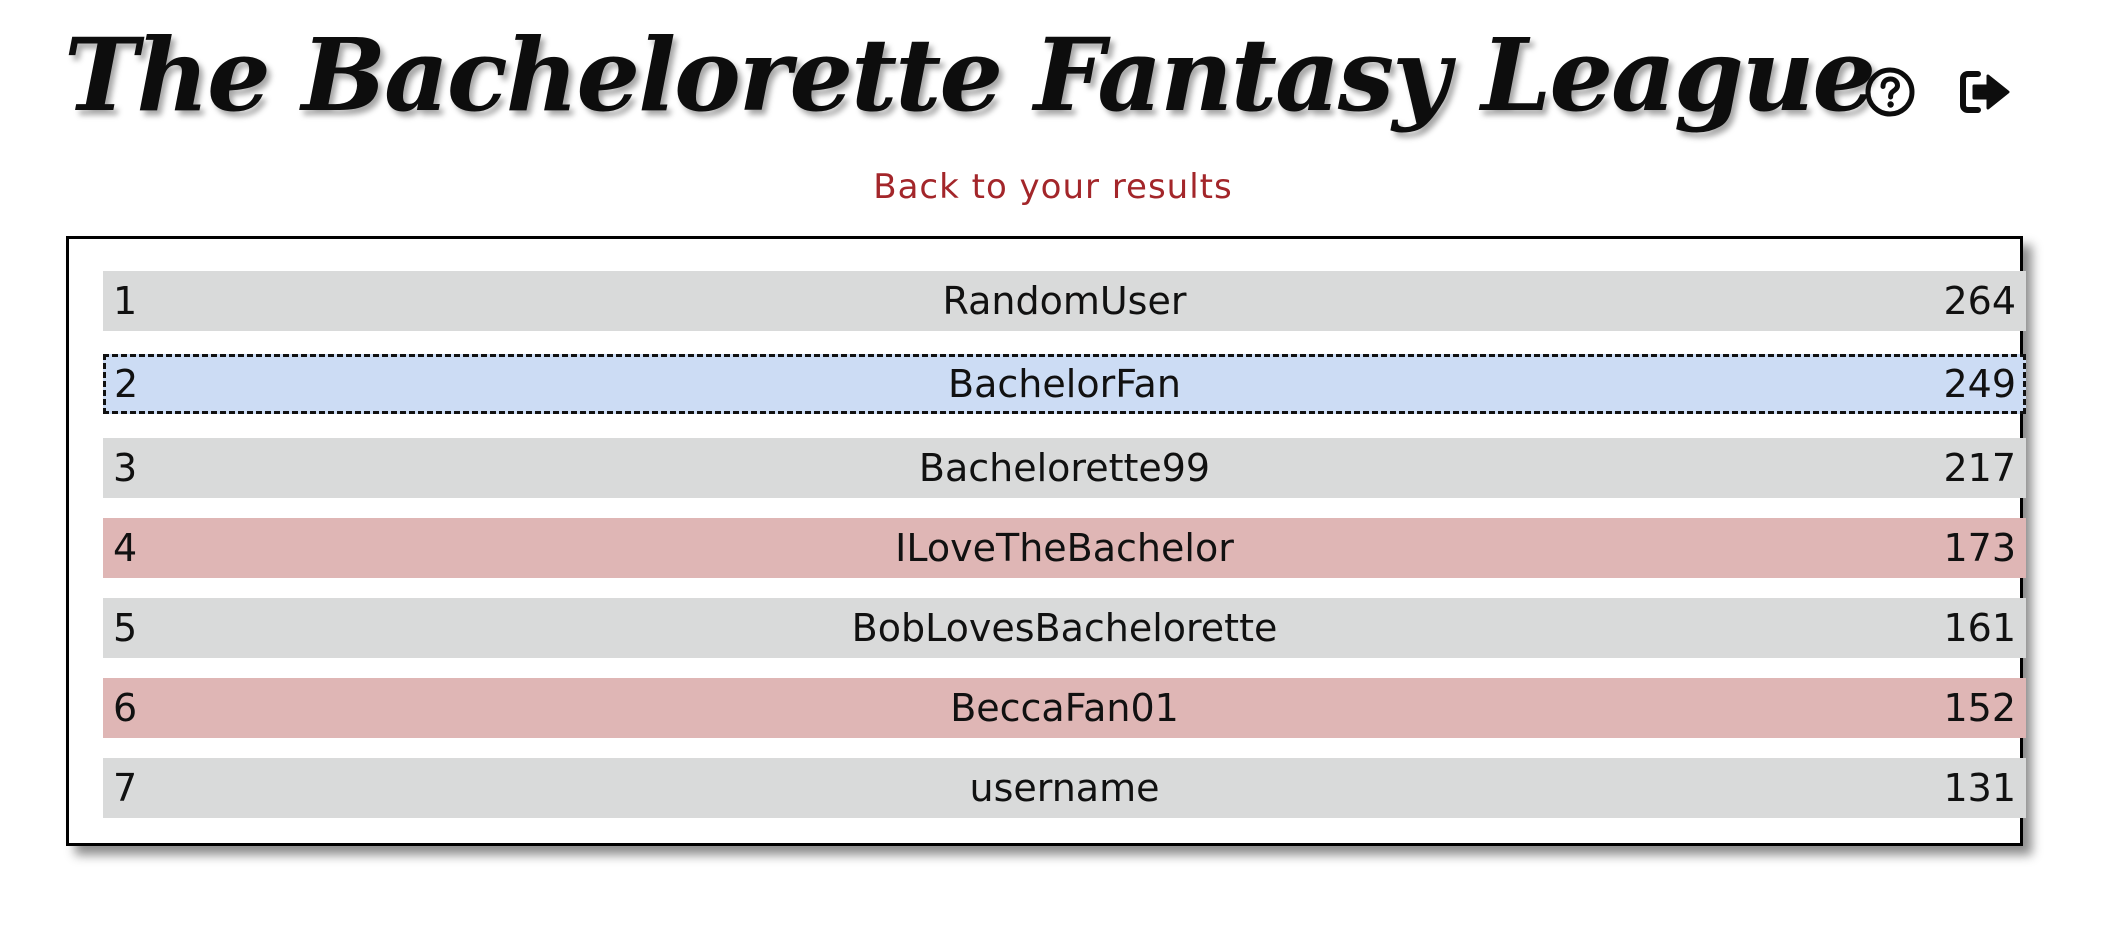  What do you see at coordinates (1979, 708) in the screenshot?
I see `score: 152` at bounding box center [1979, 708].